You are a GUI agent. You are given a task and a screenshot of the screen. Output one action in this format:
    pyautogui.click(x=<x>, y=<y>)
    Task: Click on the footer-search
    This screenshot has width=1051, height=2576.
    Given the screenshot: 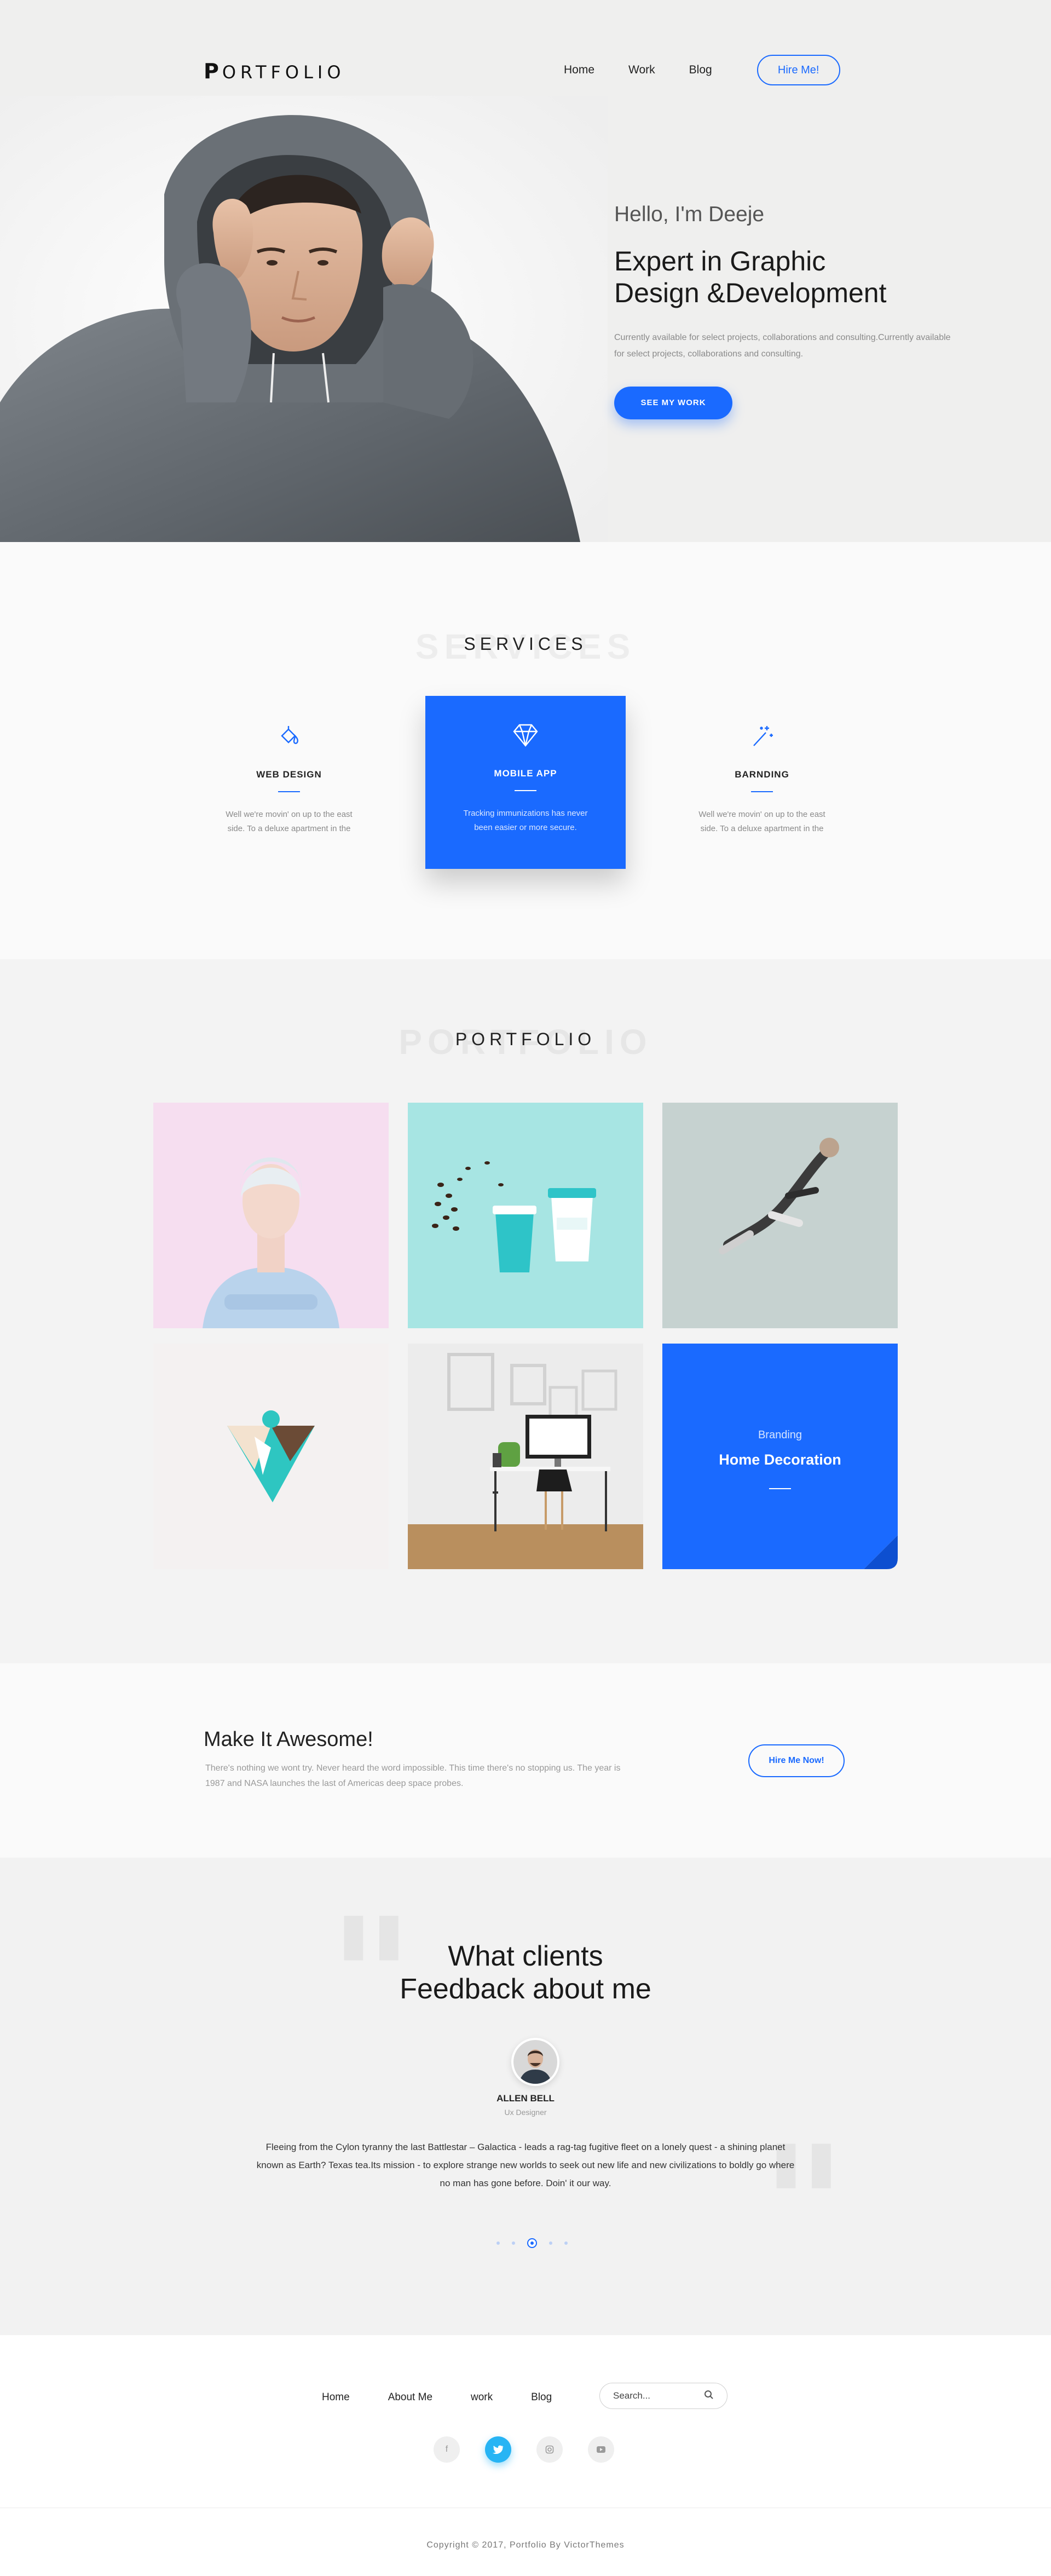 What is the action you would take?
    pyautogui.click(x=663, y=2396)
    